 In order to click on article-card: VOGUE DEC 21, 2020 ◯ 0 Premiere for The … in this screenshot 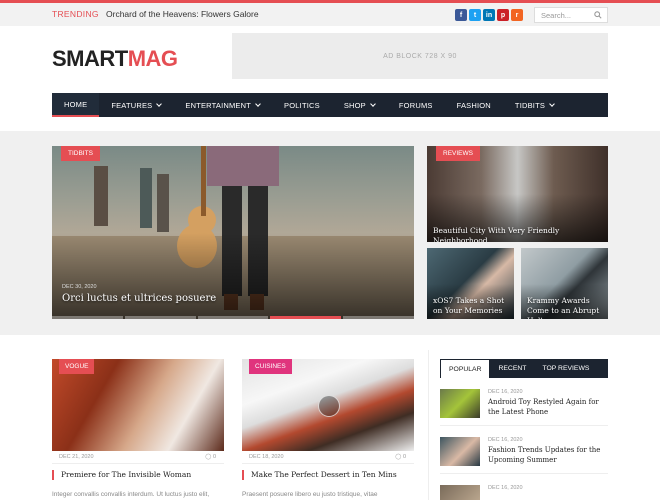, I will do `click(138, 429)`.